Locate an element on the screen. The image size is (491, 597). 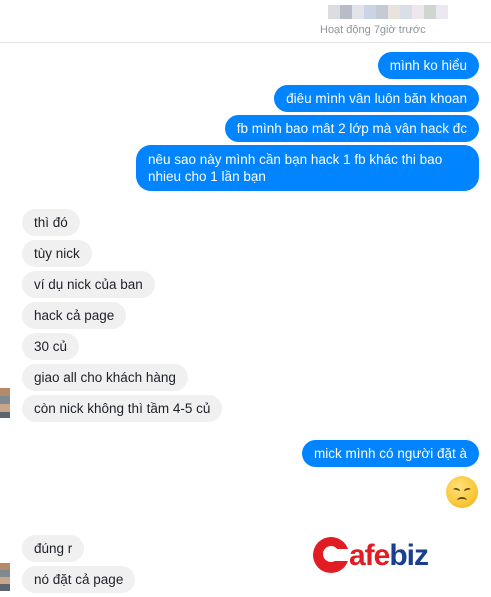
message-incoming: còn nick không thì tầm 4-5 củ is located at coordinates (122, 408).